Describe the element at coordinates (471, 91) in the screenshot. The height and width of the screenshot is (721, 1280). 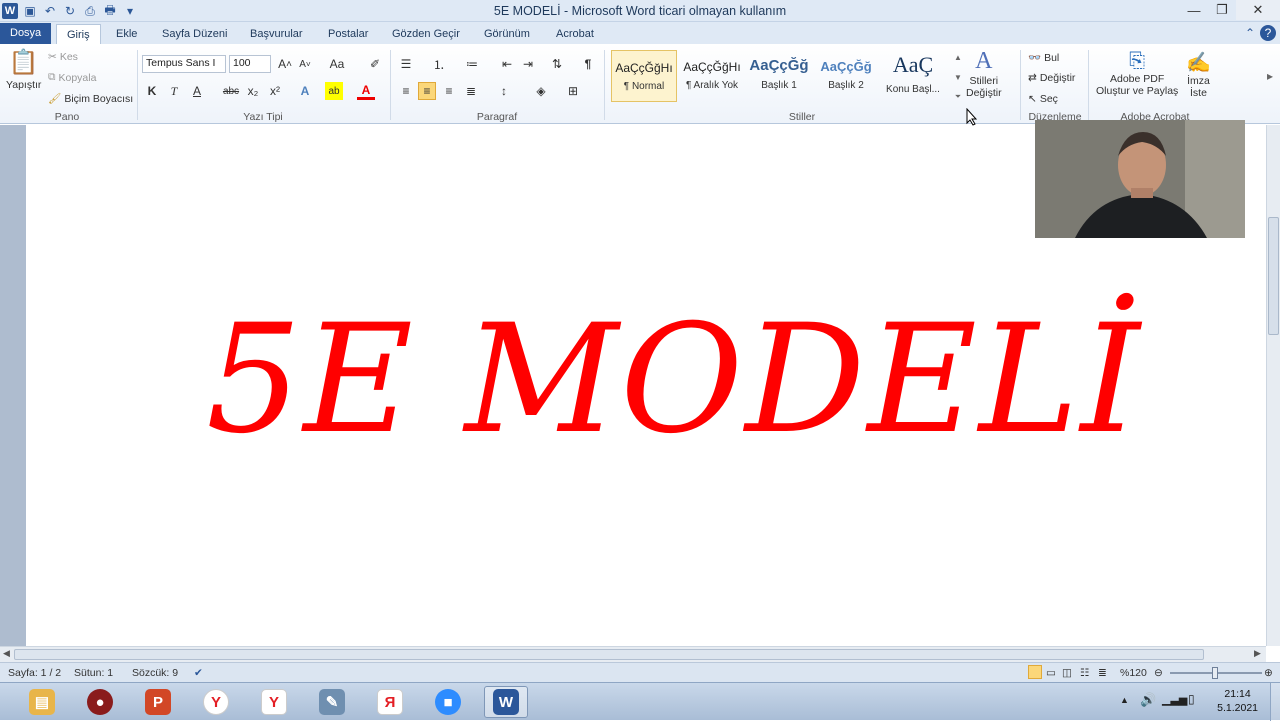
I see `justify-icon: ≣` at that location.